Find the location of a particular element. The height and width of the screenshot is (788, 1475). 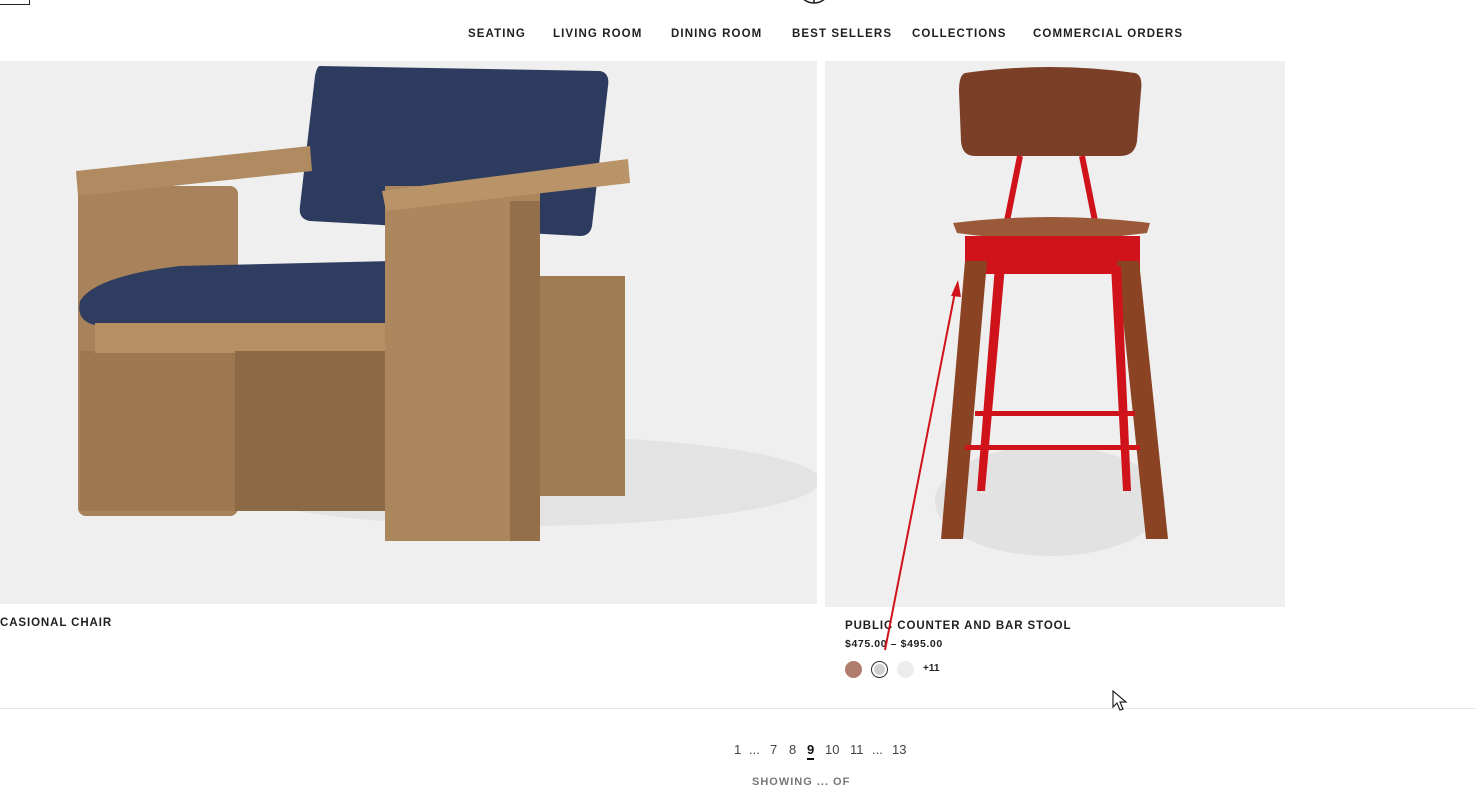

nav-living-room: LIVING ROOM is located at coordinates (597, 34).